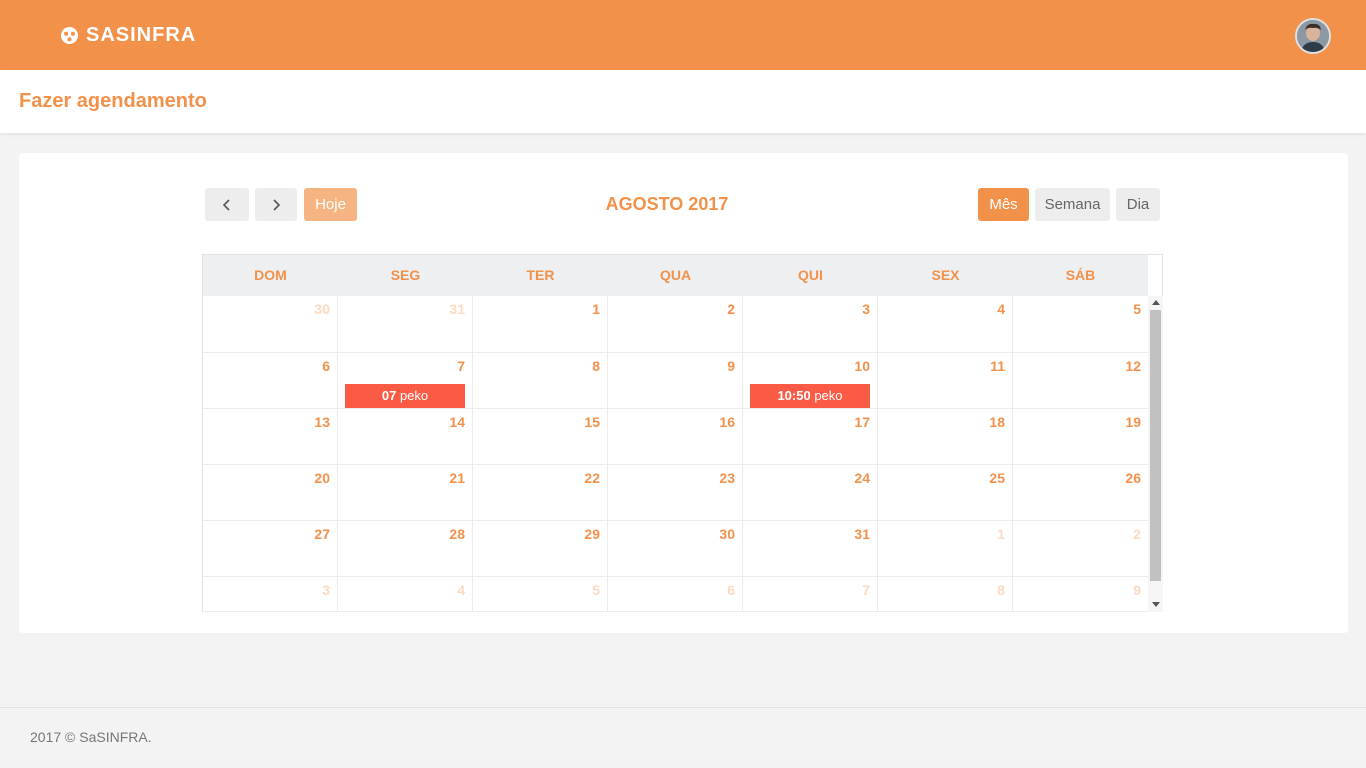 Image resolution: width=1366 pixels, height=768 pixels. I want to click on day-cell: 11, so click(945, 380).